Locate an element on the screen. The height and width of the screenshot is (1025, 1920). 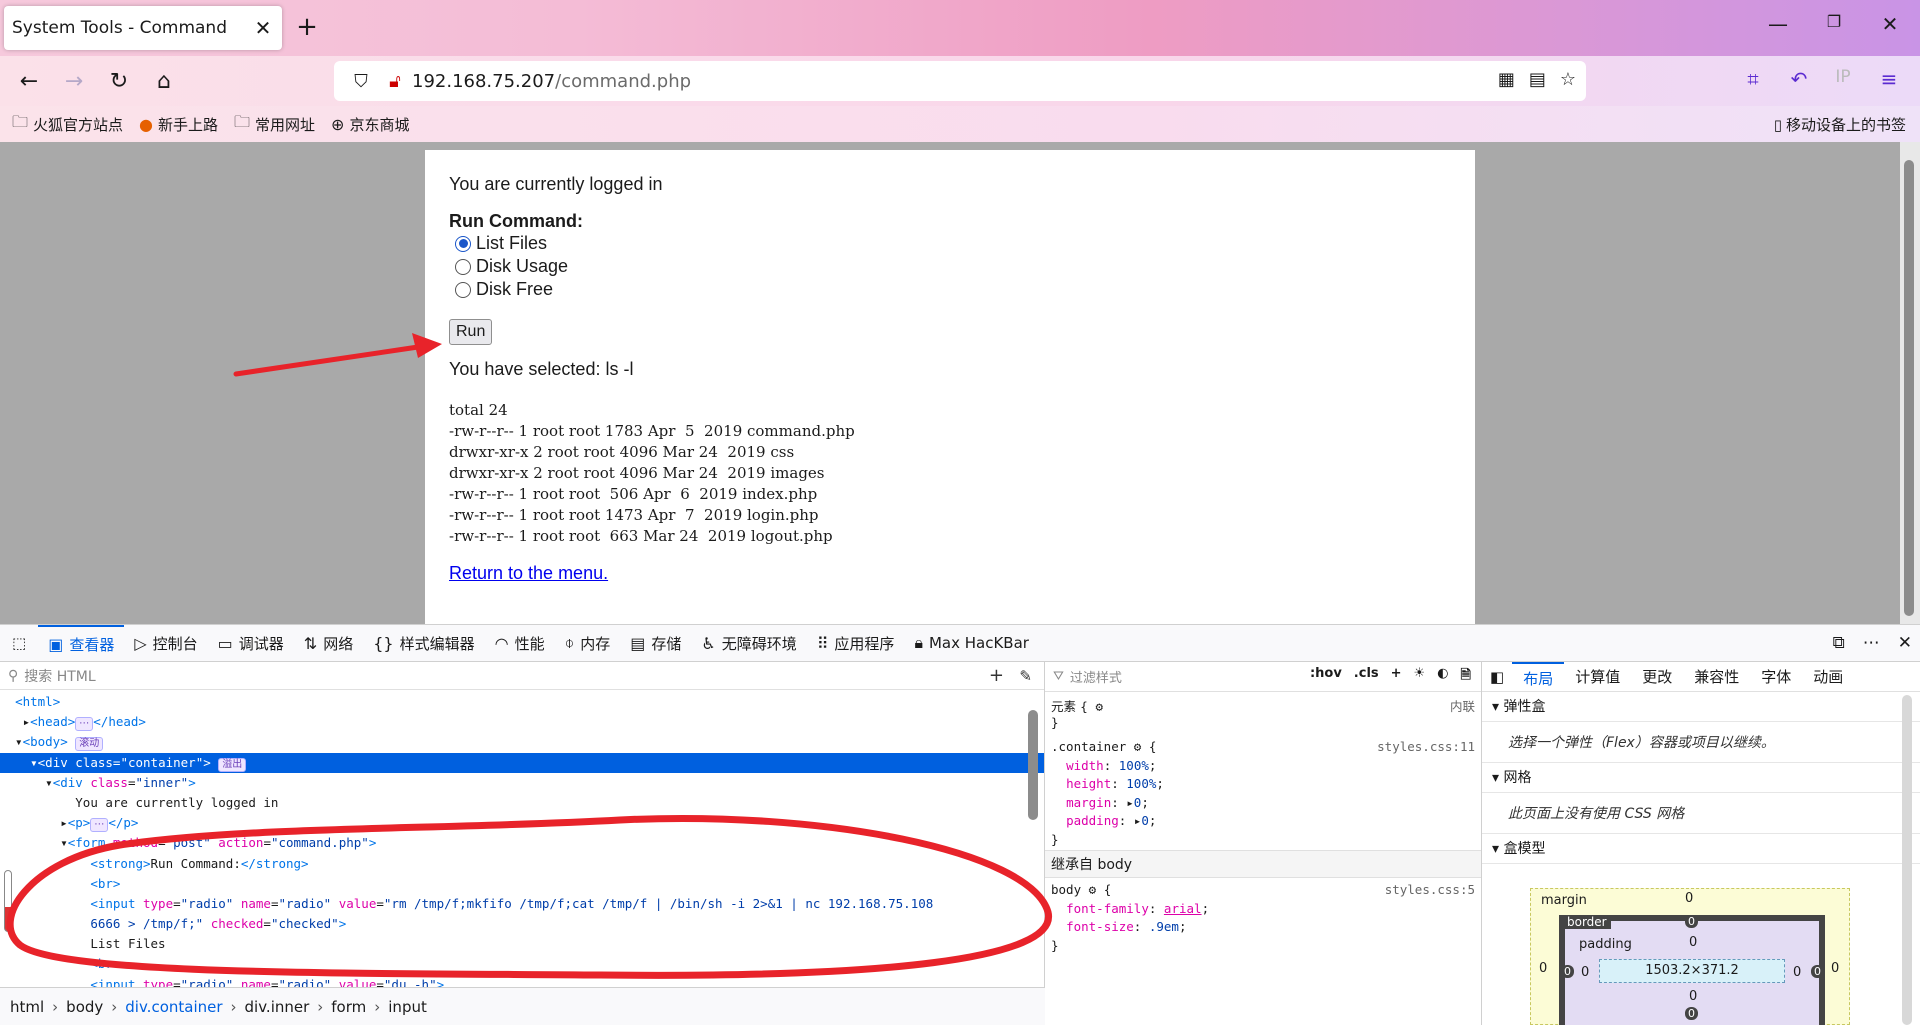
devtools-close-icon: ✕ is located at coordinates (1905, 643).